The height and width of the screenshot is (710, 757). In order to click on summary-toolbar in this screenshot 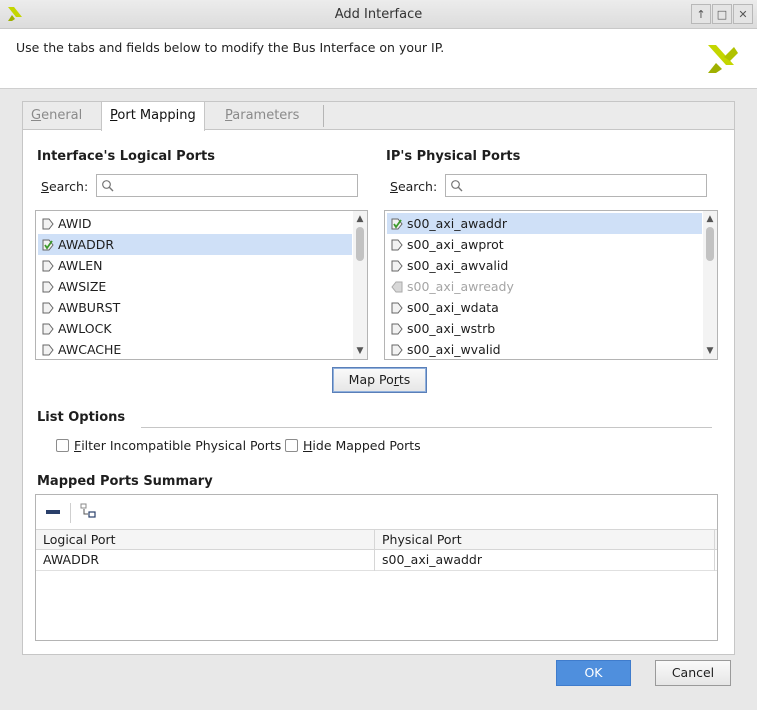, I will do `click(376, 511)`.